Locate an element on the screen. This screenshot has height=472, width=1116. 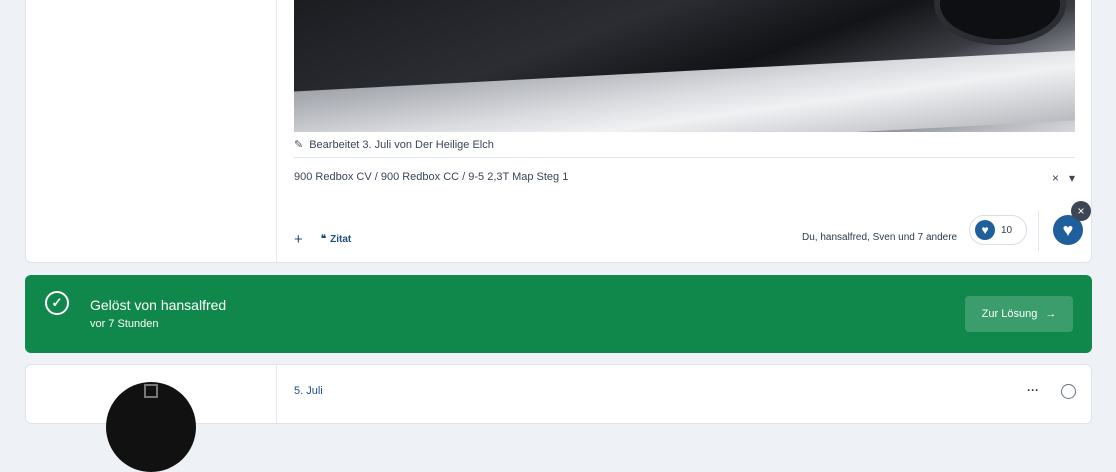
check-circle-icon: ✓ is located at coordinates (57, 303).